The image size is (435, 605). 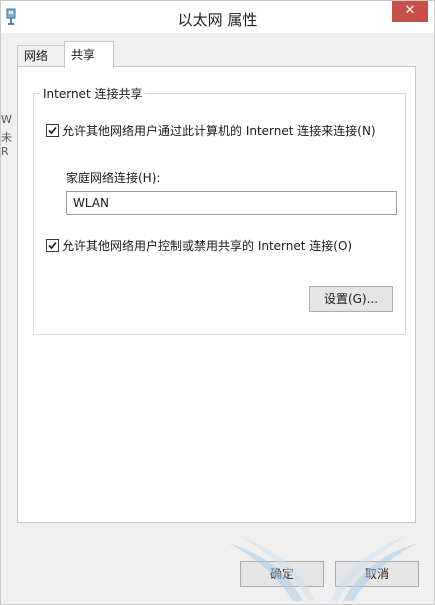 I want to click on ok-button: 确定, so click(x=282, y=574).